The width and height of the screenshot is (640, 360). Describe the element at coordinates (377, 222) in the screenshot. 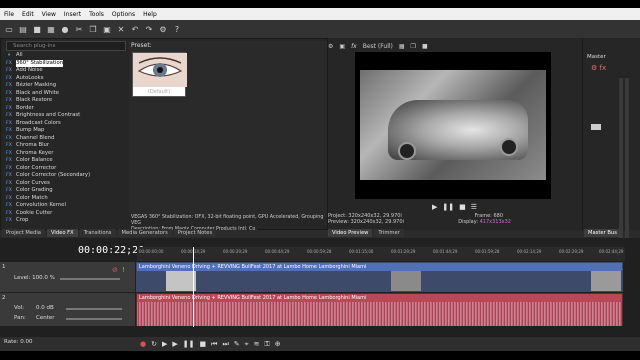

I see `preview-value: 320x240x32, 29.970i` at that location.